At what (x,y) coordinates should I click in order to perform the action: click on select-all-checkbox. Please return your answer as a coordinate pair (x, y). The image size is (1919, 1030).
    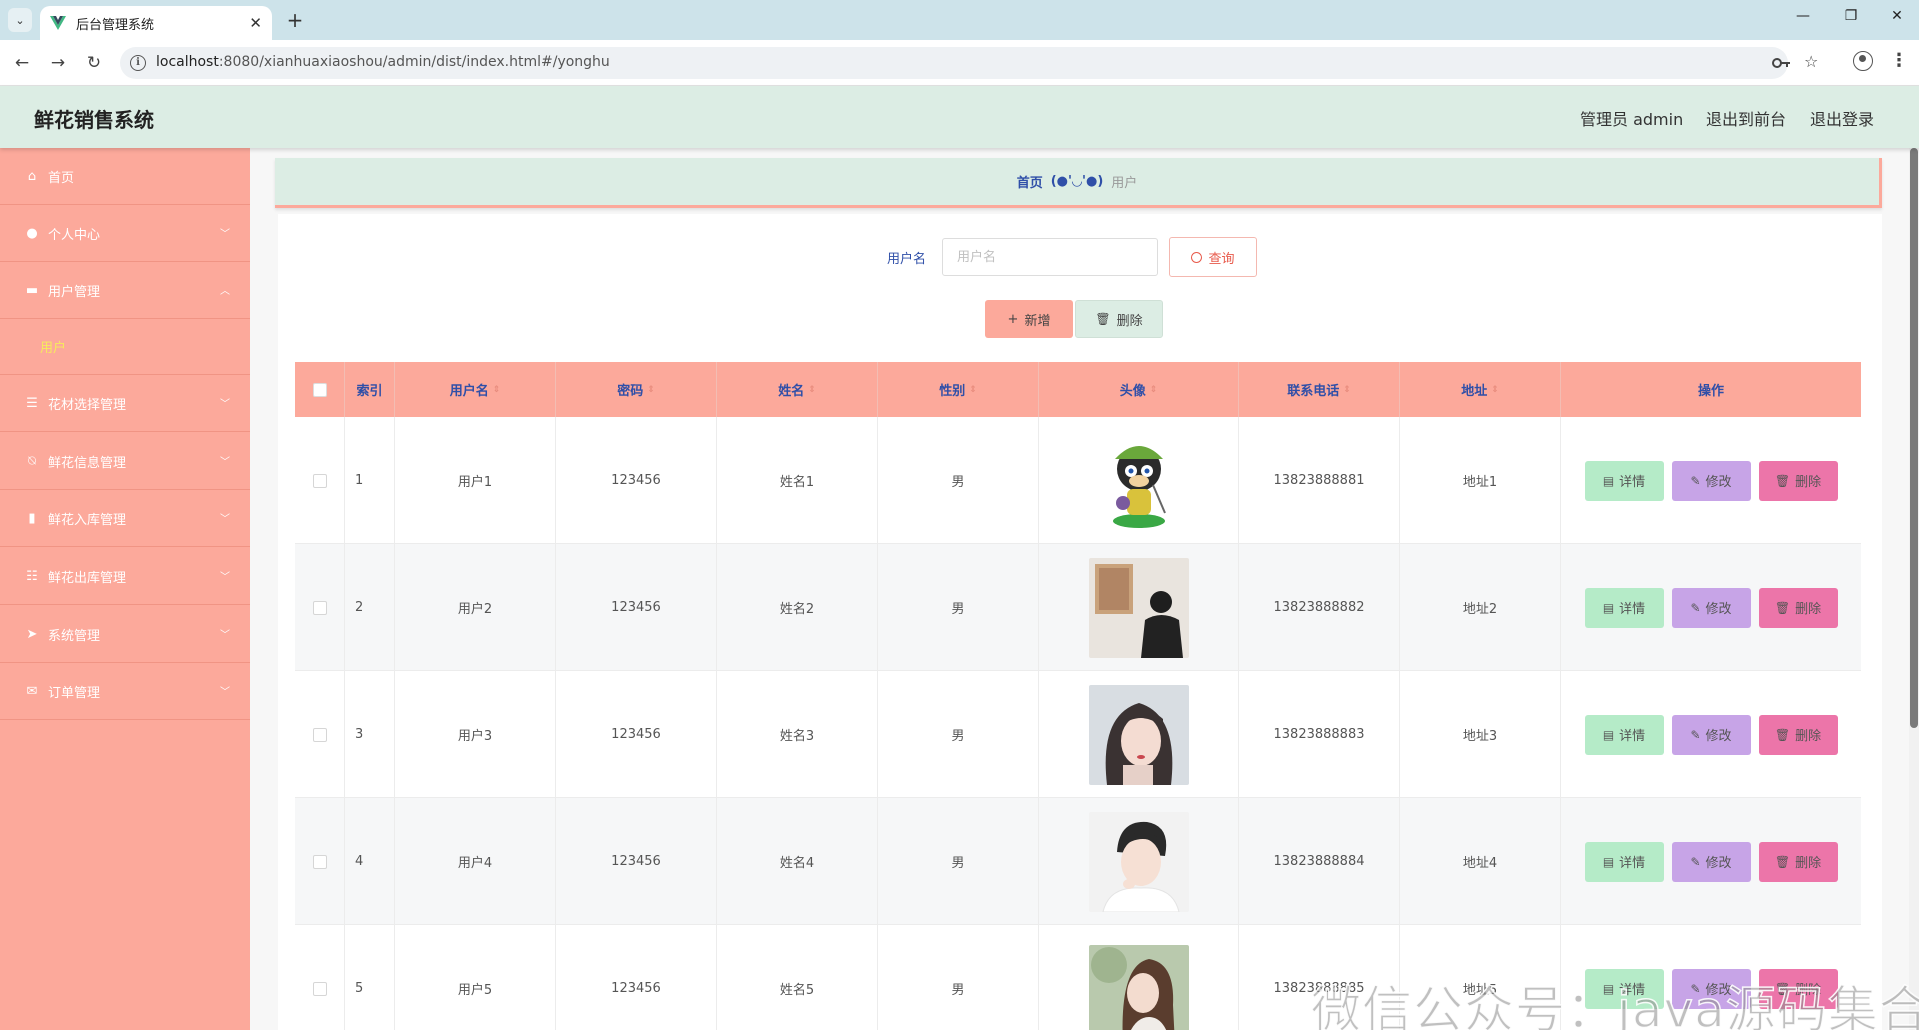
    Looking at the image, I should click on (319, 389).